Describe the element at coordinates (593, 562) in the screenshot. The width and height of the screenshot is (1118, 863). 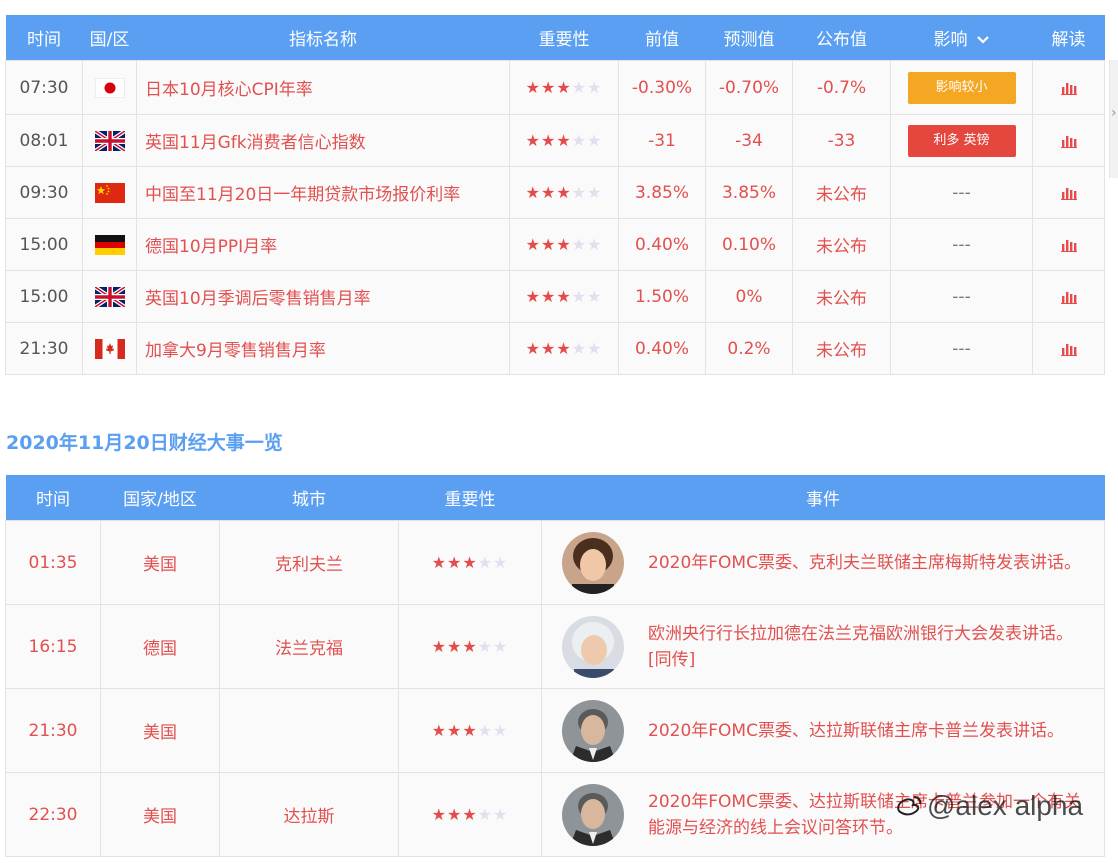
I see `speaker-avatar` at that location.